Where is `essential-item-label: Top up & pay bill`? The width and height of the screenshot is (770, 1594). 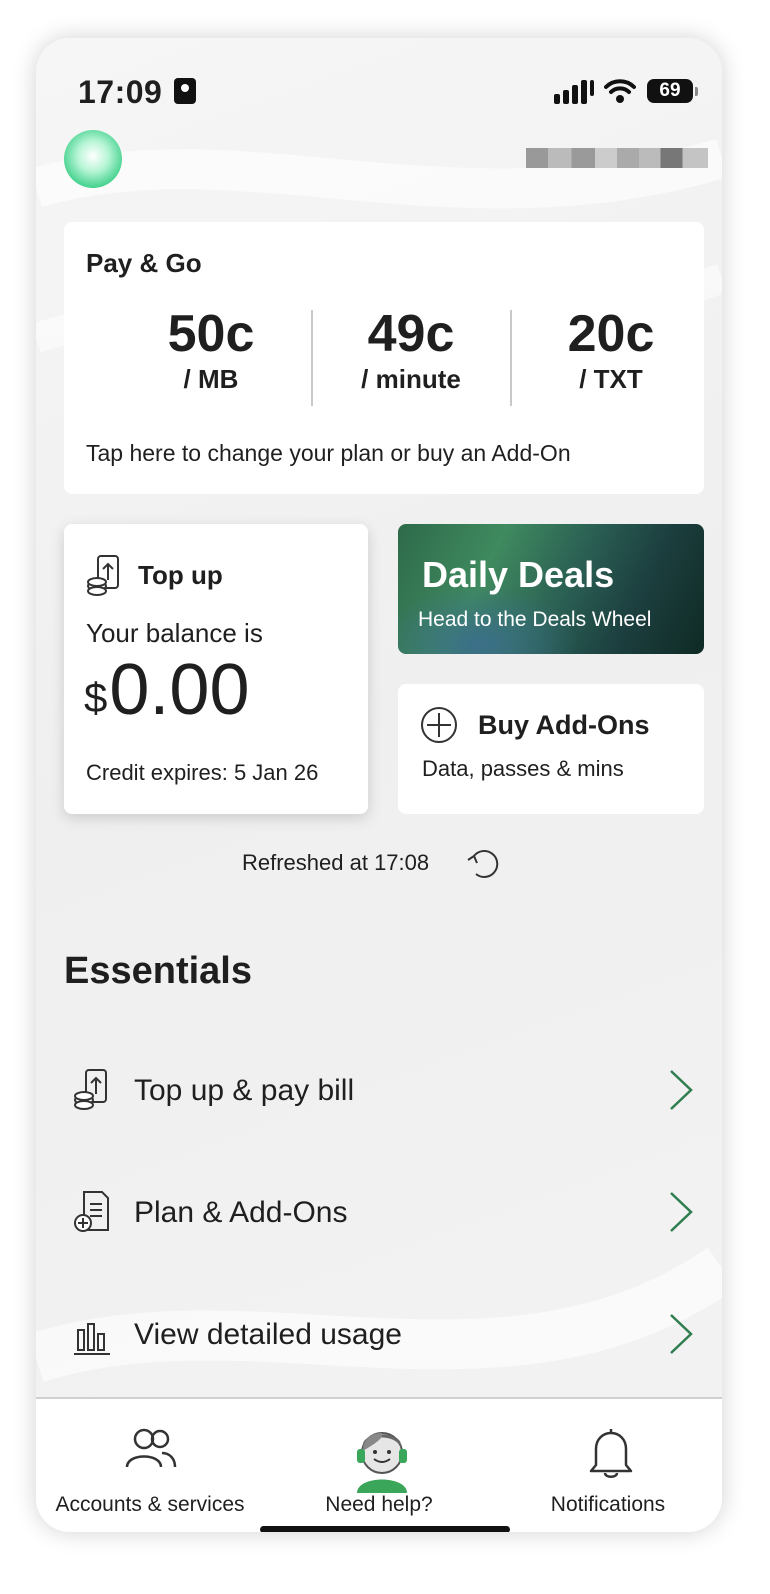
essential-item-label: Top up & pay bill is located at coordinates (244, 1090).